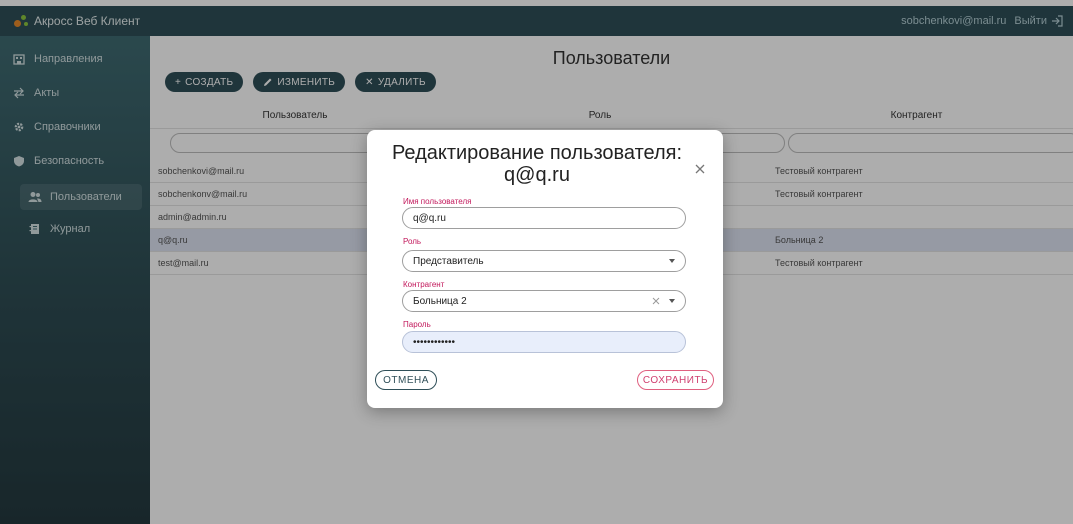 This screenshot has width=1073, height=524. Describe the element at coordinates (424, 284) in the screenshot. I see `contractor-label: Контрагент` at that location.